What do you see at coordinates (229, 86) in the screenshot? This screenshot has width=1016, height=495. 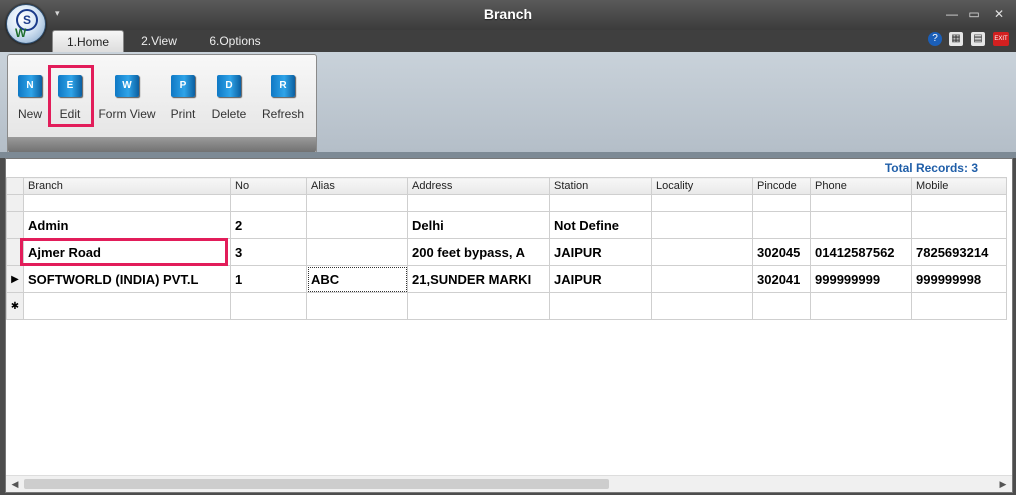 I see `delete-book-icon: D` at bounding box center [229, 86].